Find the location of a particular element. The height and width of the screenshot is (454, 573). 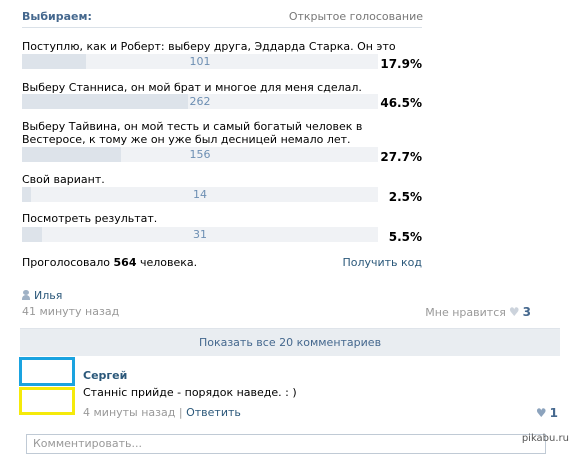

poll-option-count: 156 is located at coordinates (200, 154).